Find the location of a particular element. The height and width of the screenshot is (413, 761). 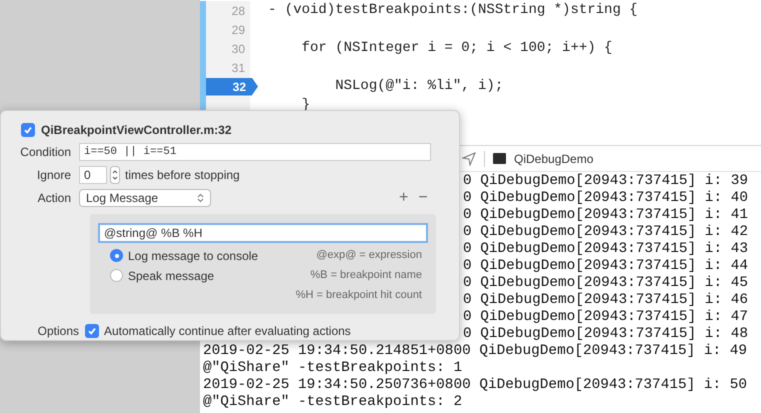

console-line: 2019-02-25 19:34:50.214851+0800 QiDebugDemo[20943:737415] i: 49 is located at coordinates (475, 351).